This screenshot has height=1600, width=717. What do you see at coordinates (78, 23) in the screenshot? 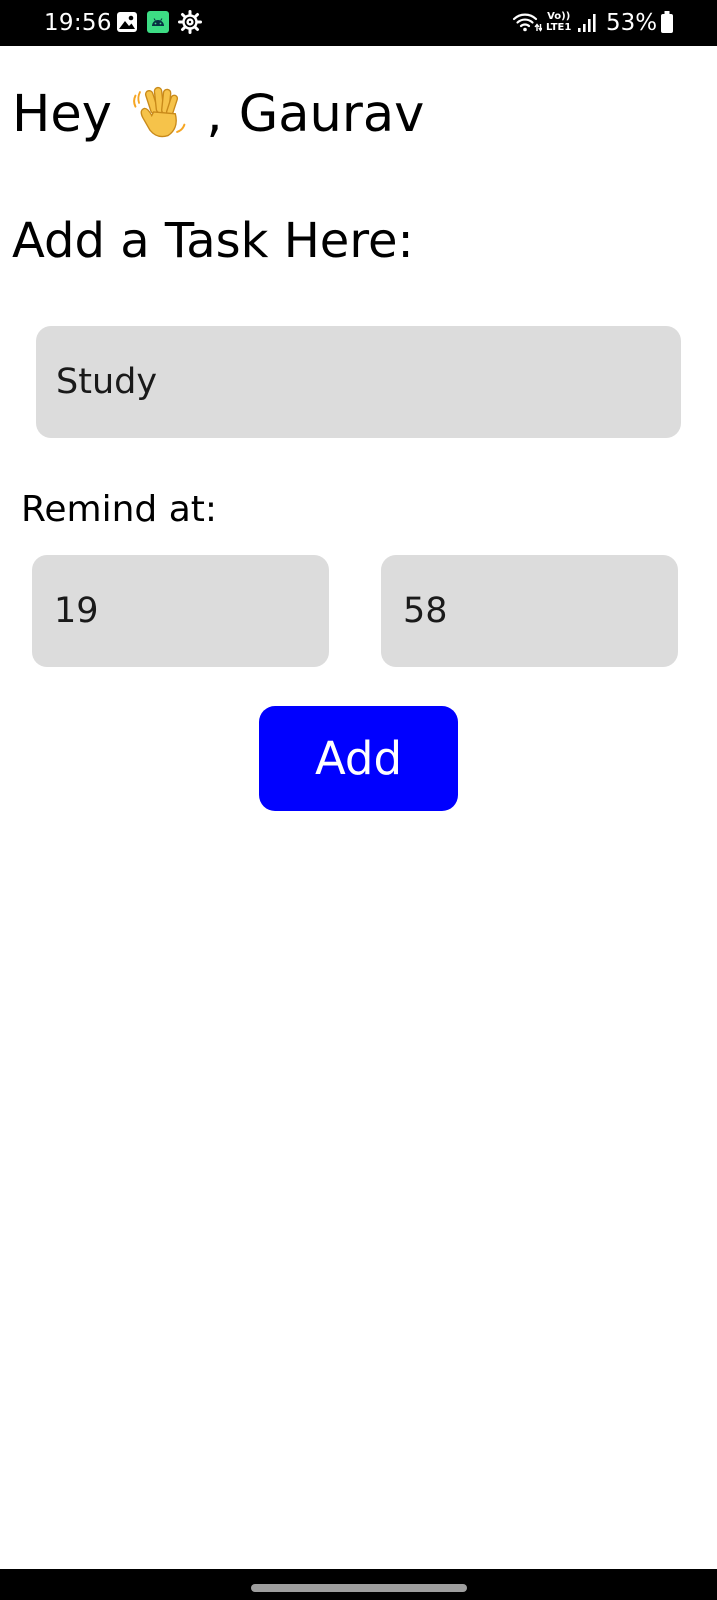
I see `status-time: 19:56` at bounding box center [78, 23].